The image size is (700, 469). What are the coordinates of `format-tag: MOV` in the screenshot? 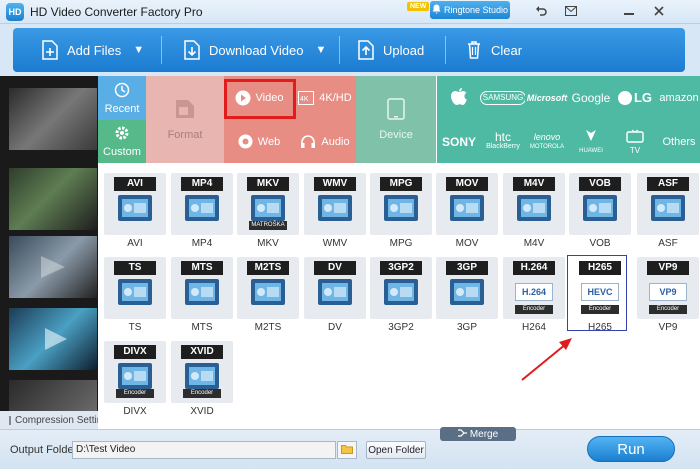 It's located at (467, 184).